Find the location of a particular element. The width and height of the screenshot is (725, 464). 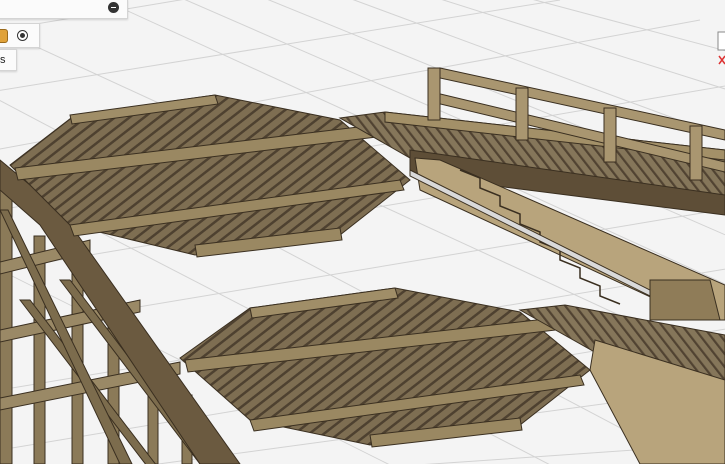

collapse-icon is located at coordinates (113, 7).